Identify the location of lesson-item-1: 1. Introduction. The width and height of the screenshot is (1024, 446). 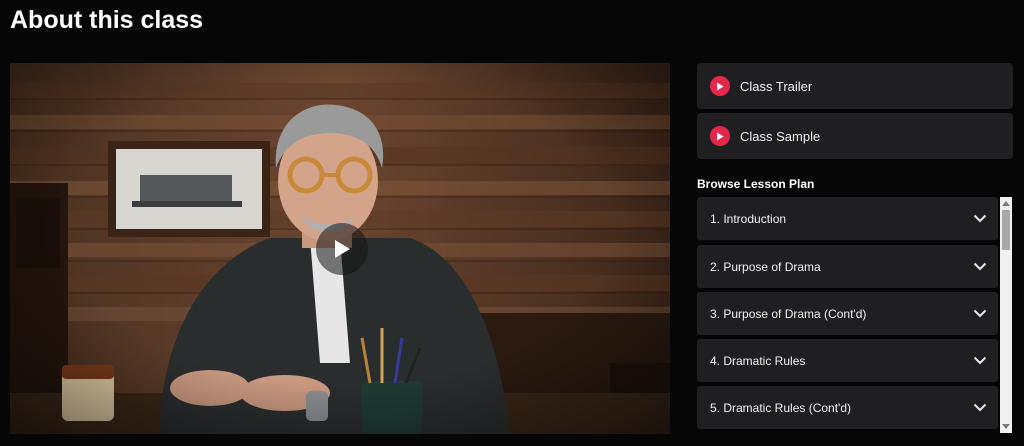
(847, 218).